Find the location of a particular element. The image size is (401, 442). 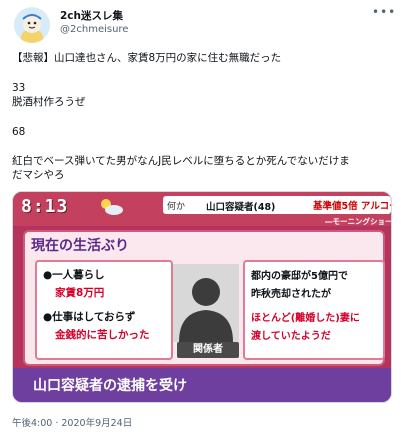

display-name: 2ch迷スレ集 is located at coordinates (91, 15).